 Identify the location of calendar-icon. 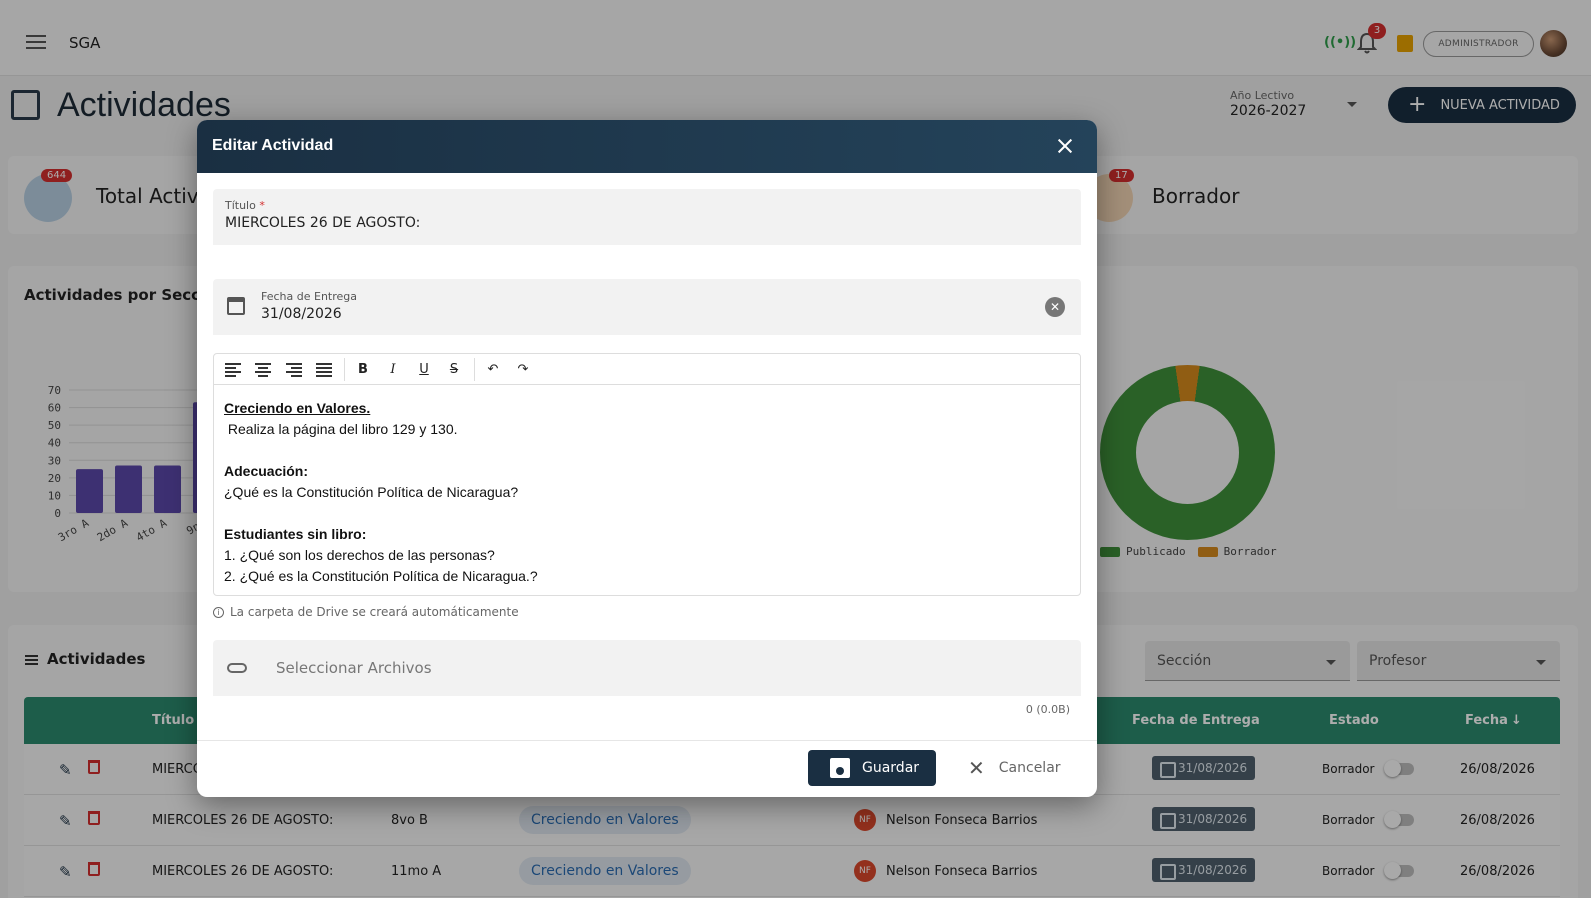
(236, 306).